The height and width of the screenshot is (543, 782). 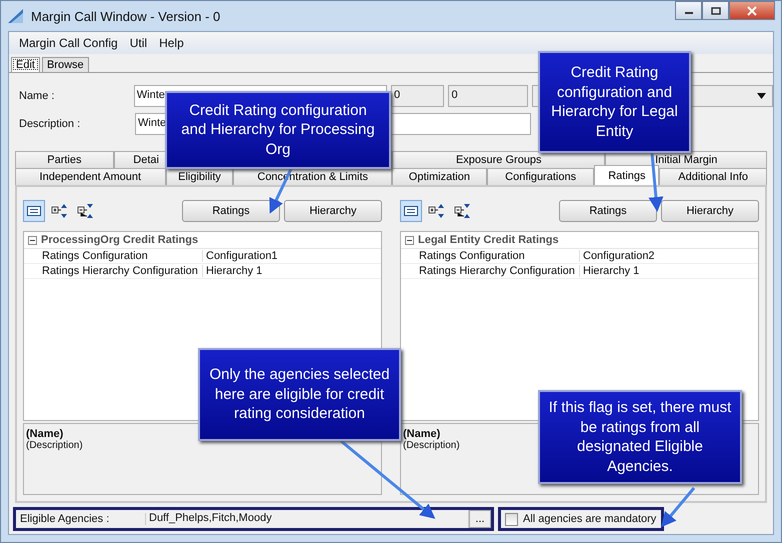 What do you see at coordinates (618, 256) in the screenshot?
I see `property-value: Configuration2` at bounding box center [618, 256].